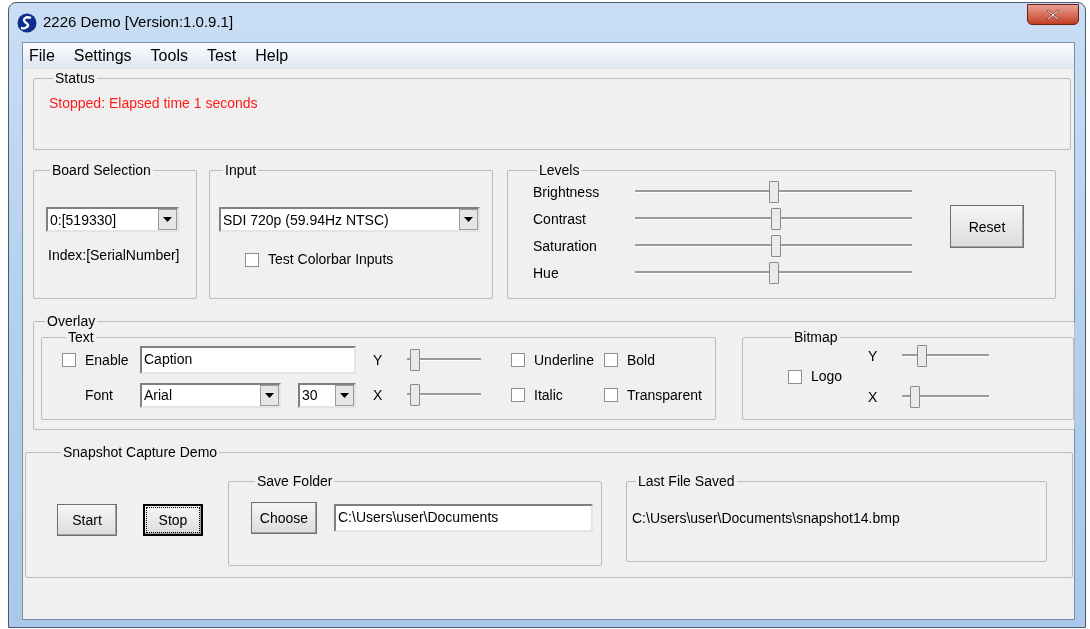 This screenshot has width=1090, height=629. Describe the element at coordinates (331, 259) in the screenshot. I see `checkbox-label: Test Colorbar Inputs` at that location.